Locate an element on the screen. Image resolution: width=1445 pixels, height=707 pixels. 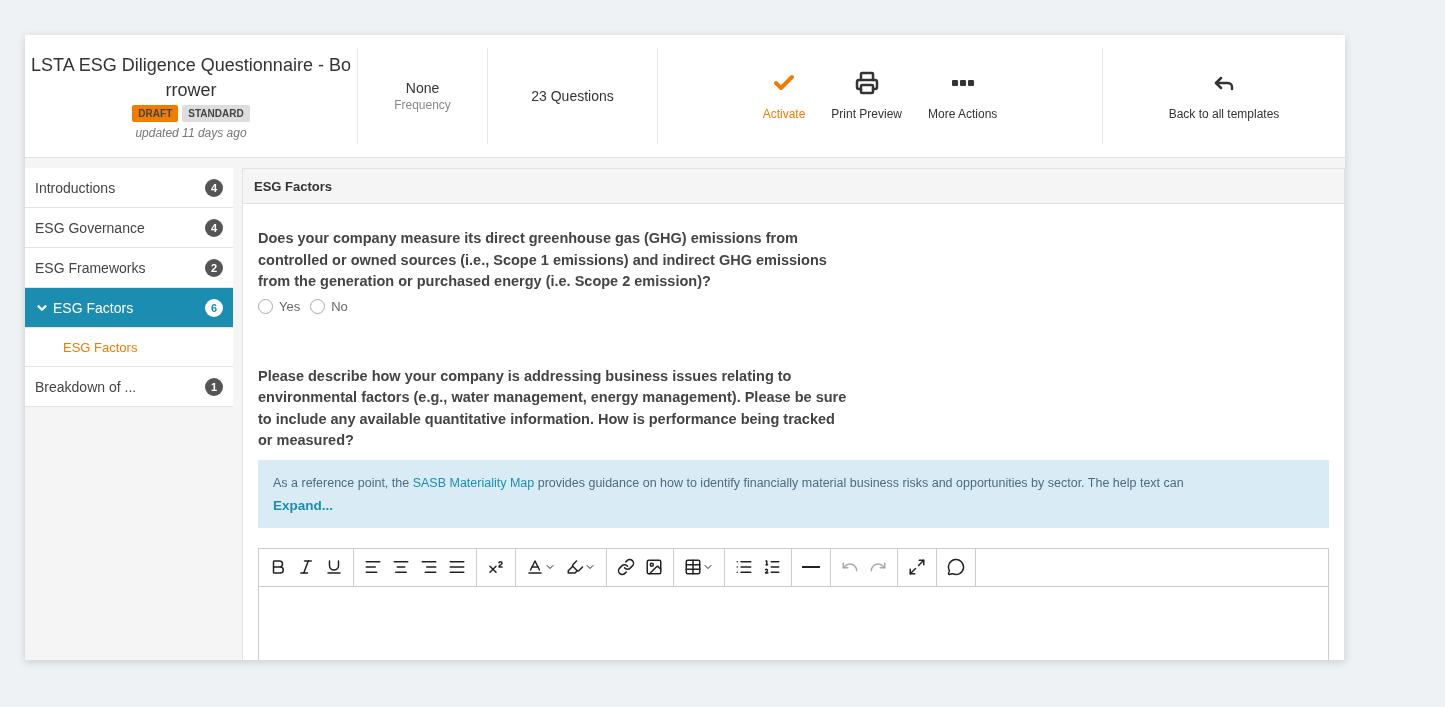
sidebar-item: ESG Factors 6 is located at coordinates (129, 308).